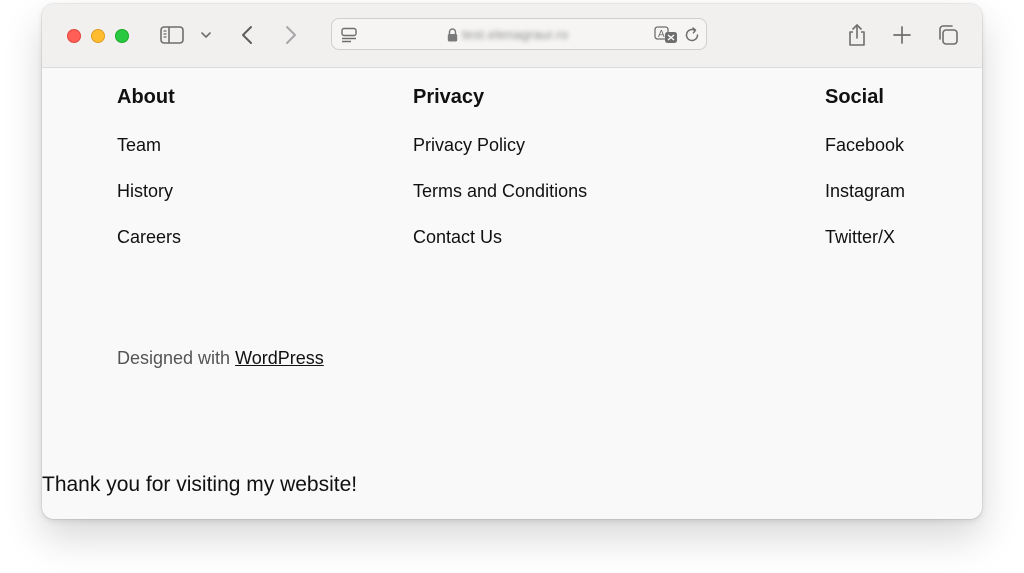  Describe the element at coordinates (206, 35) in the screenshot. I see `chevron-down-icon` at that location.